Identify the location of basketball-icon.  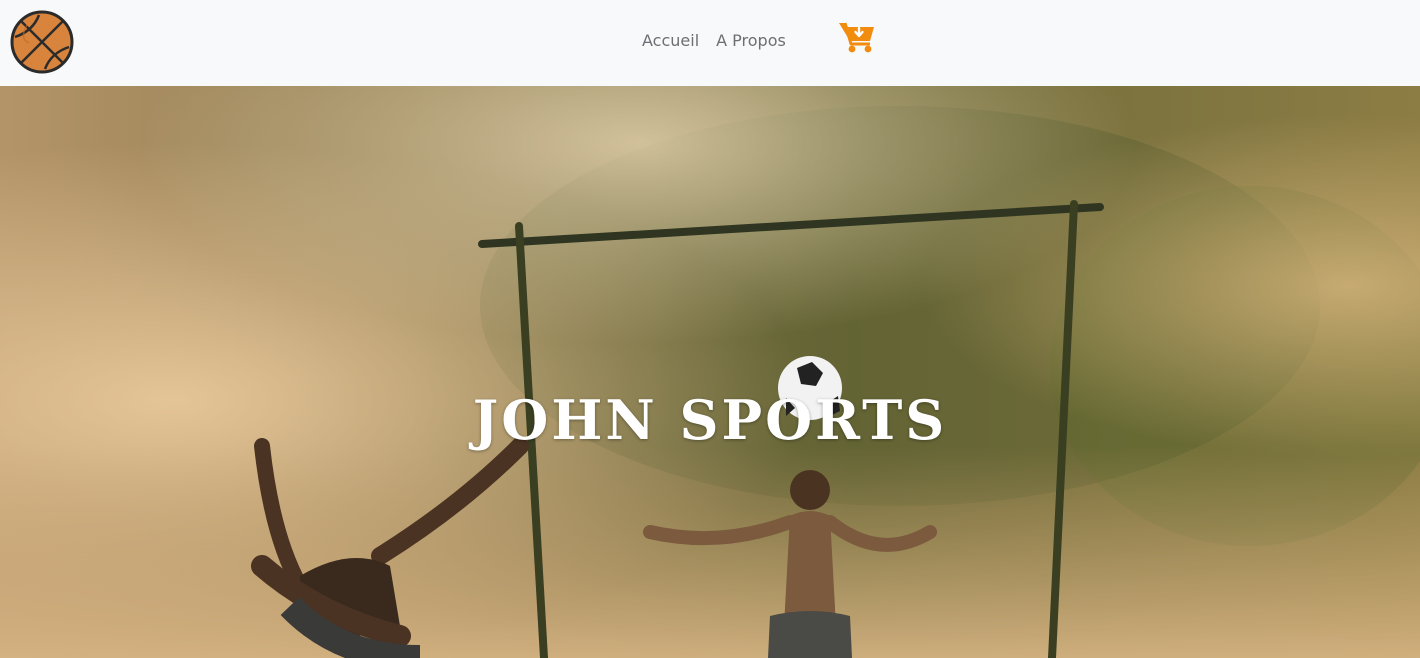
(42, 42).